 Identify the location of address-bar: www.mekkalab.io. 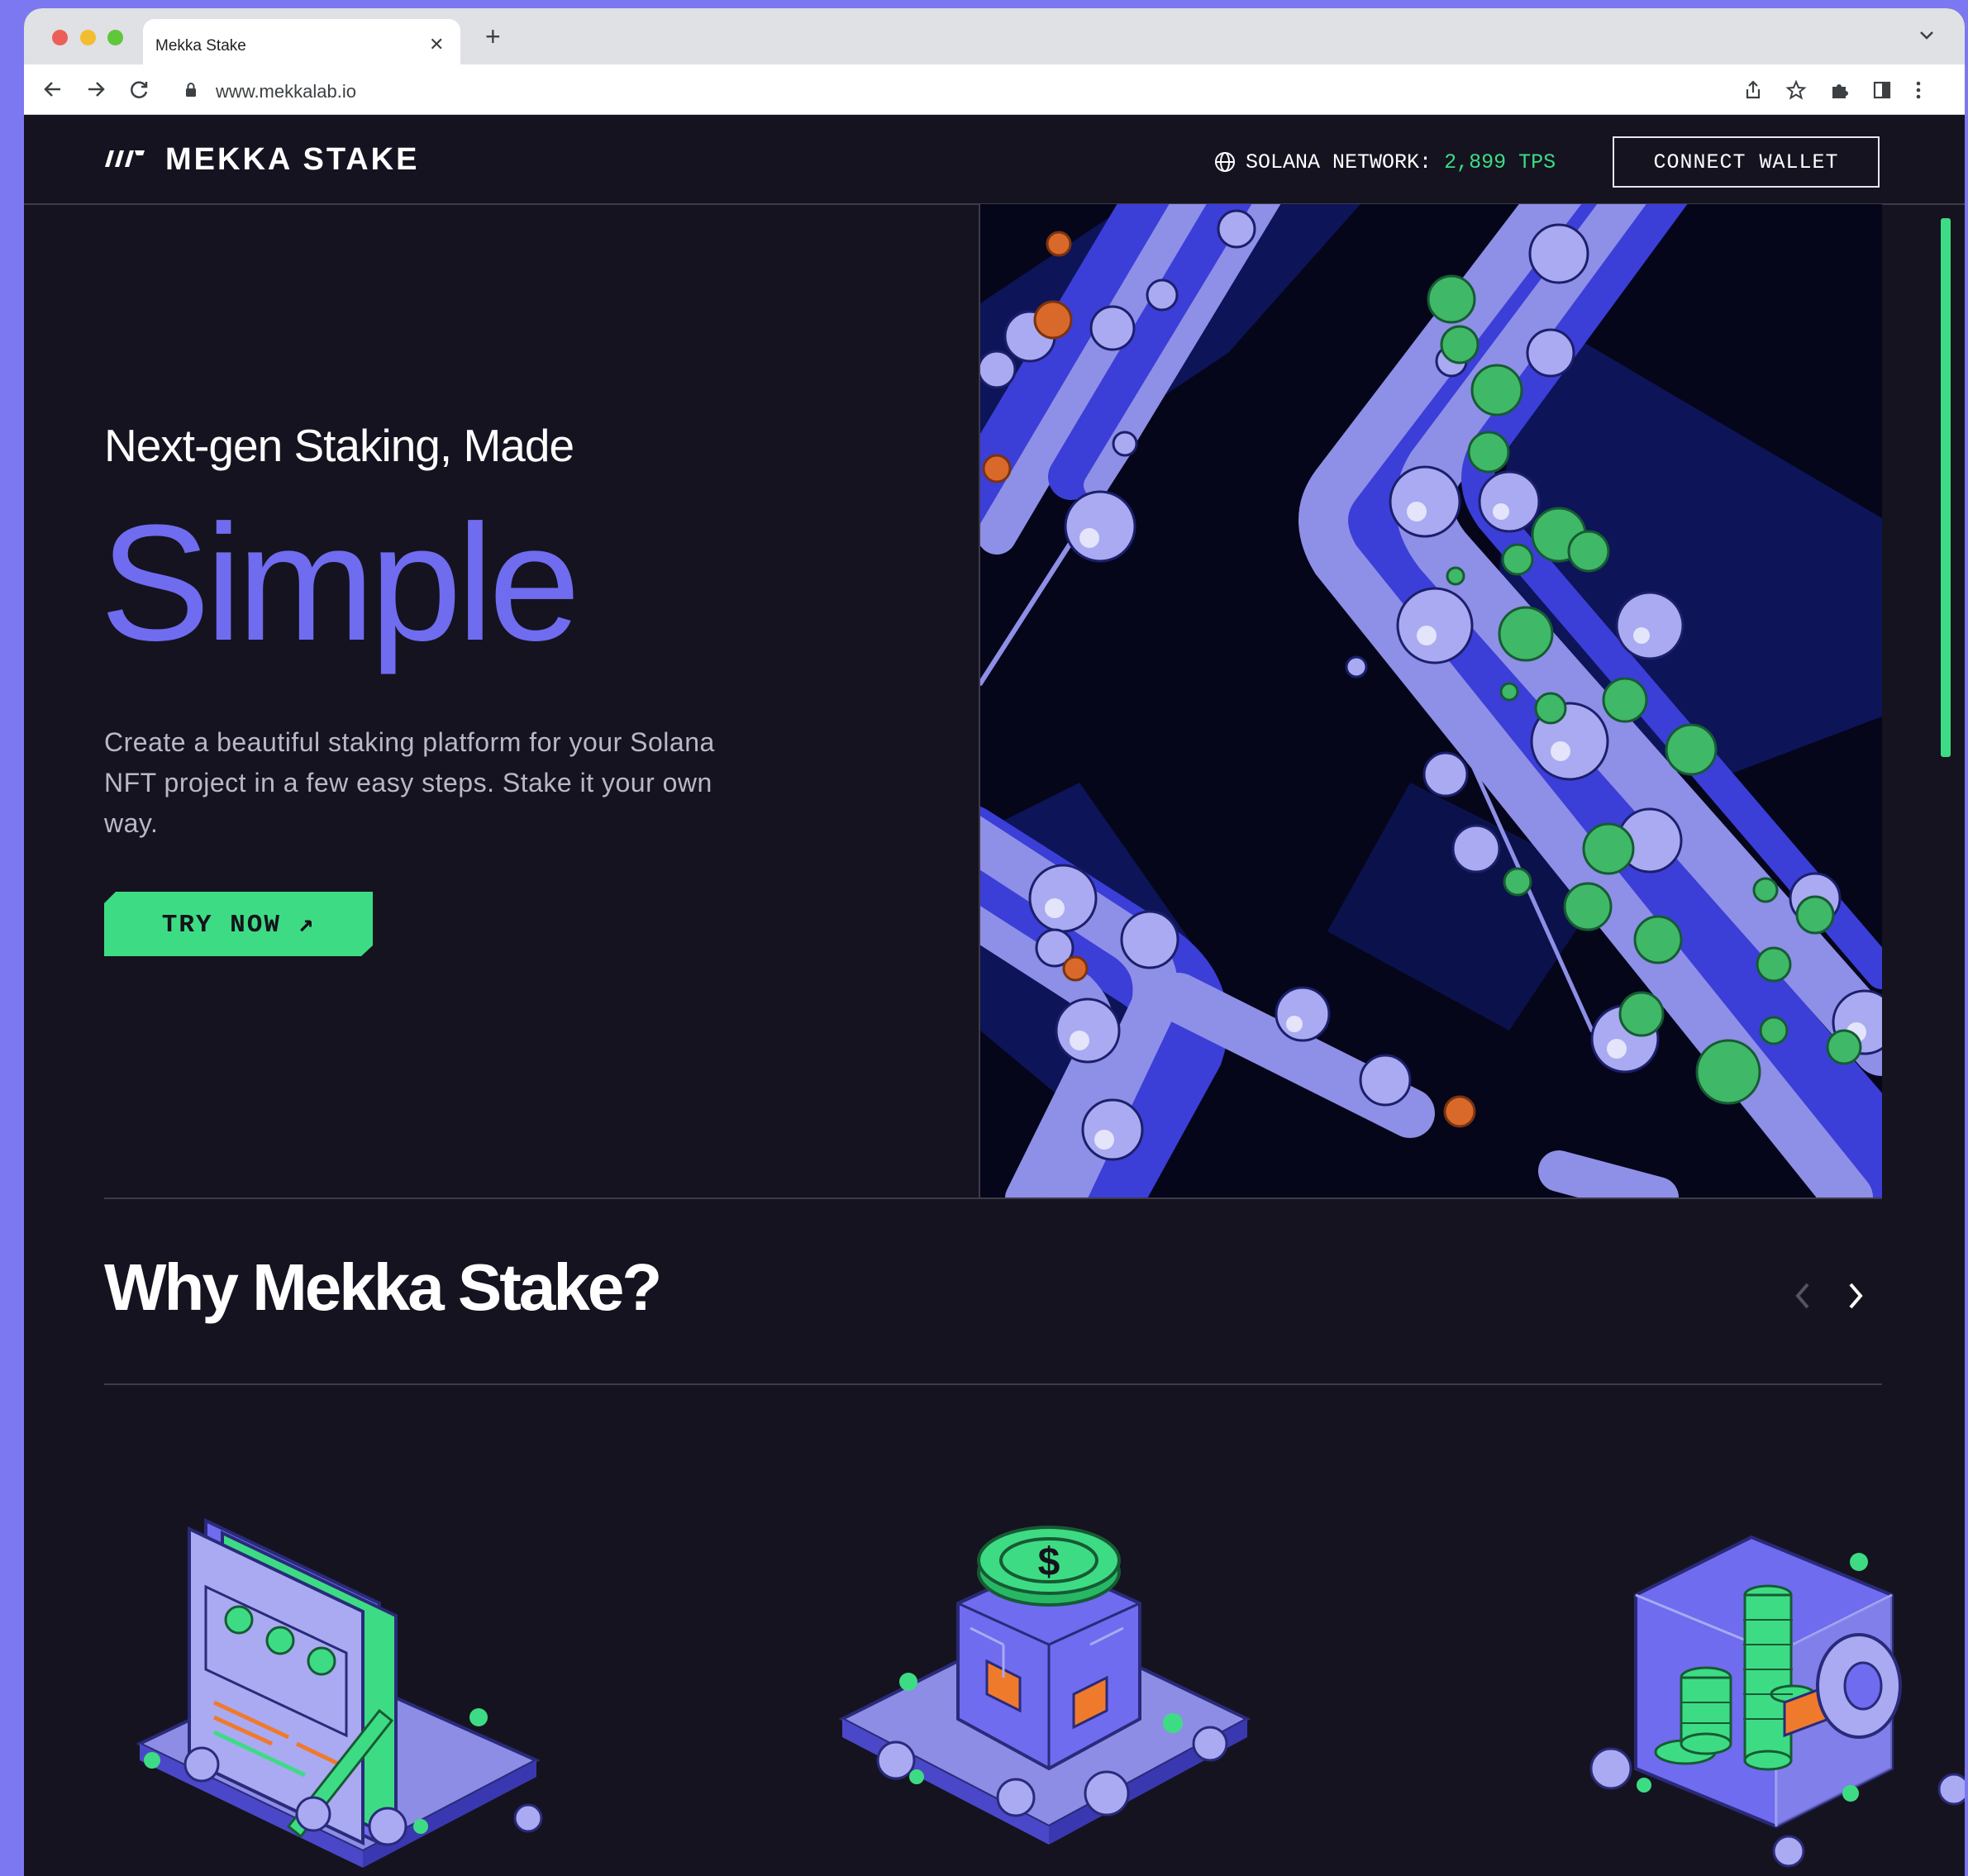
(995, 89).